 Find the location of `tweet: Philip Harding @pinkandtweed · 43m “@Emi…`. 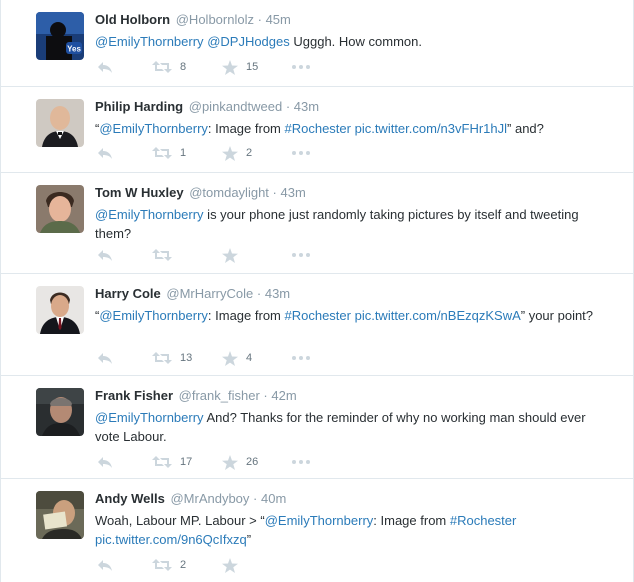

tweet: Philip Harding @pinkandtweed · 43m “@Emi… is located at coordinates (317, 130).